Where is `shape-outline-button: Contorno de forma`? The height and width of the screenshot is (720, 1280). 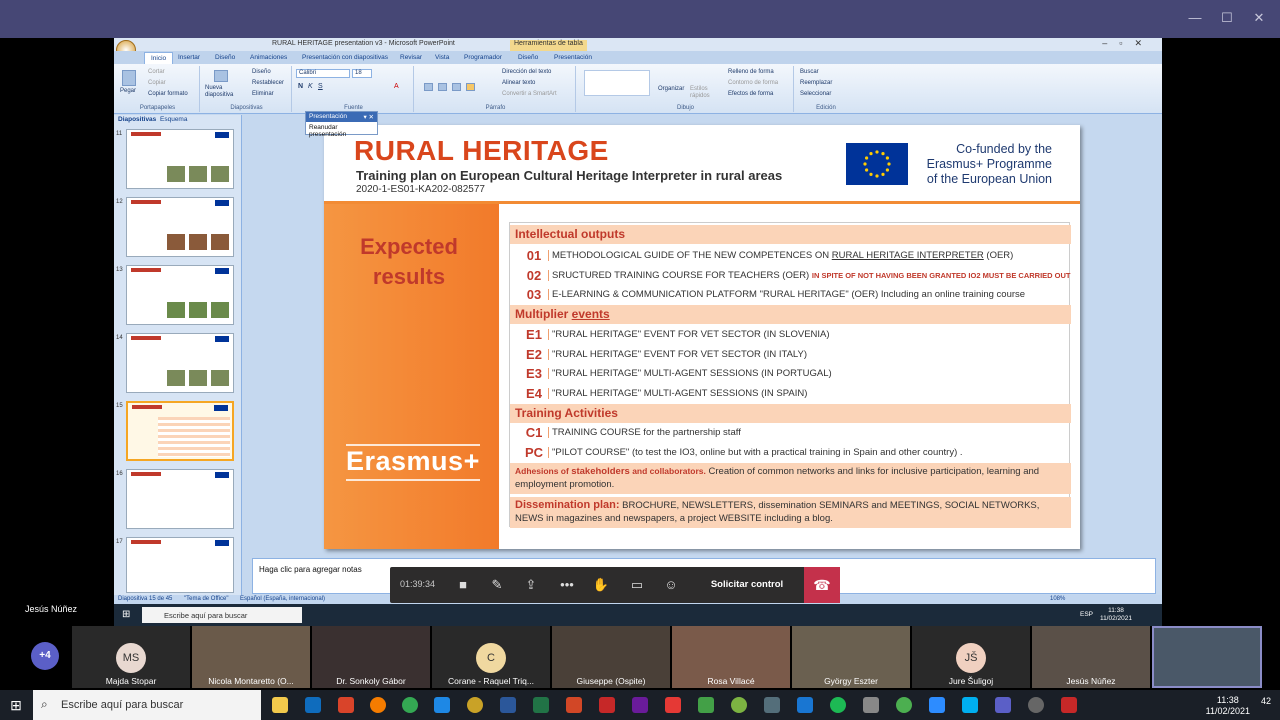 shape-outline-button: Contorno de forma is located at coordinates (753, 83).